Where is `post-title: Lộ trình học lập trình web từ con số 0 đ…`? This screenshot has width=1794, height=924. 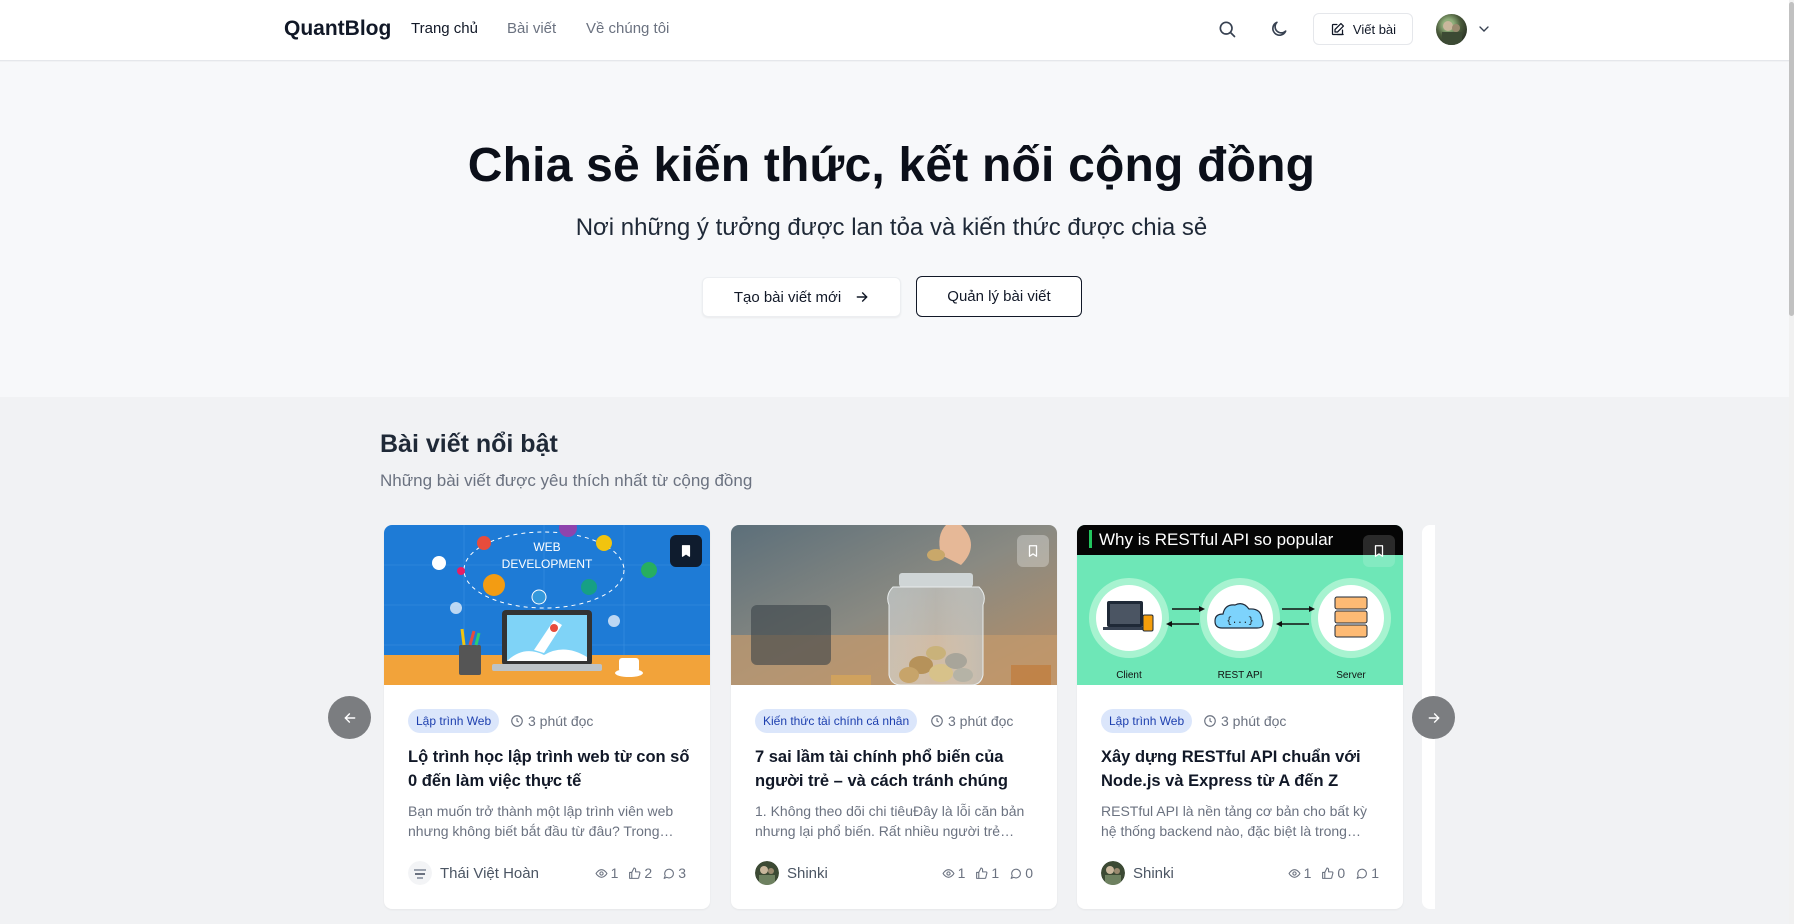
post-title: Lộ trình học lập trình web từ con số 0 đ… is located at coordinates (550, 769).